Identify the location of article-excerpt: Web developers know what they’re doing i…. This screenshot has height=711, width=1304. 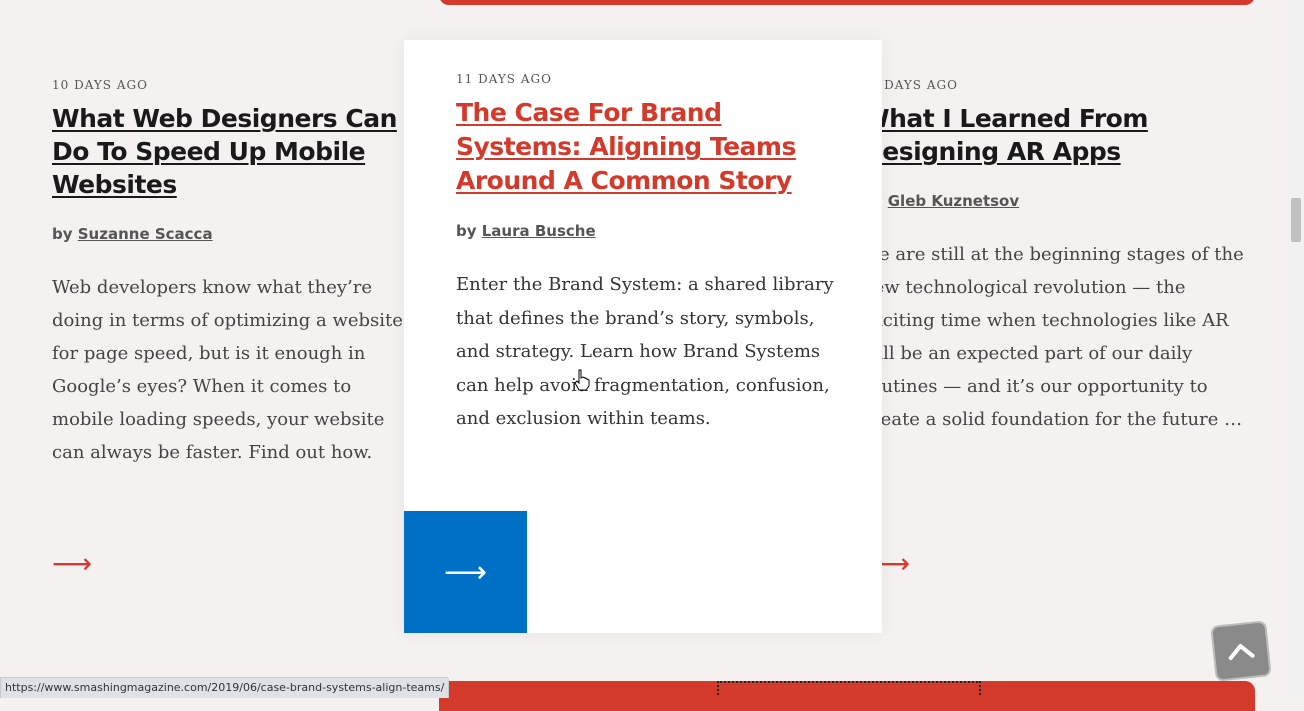
(227, 370).